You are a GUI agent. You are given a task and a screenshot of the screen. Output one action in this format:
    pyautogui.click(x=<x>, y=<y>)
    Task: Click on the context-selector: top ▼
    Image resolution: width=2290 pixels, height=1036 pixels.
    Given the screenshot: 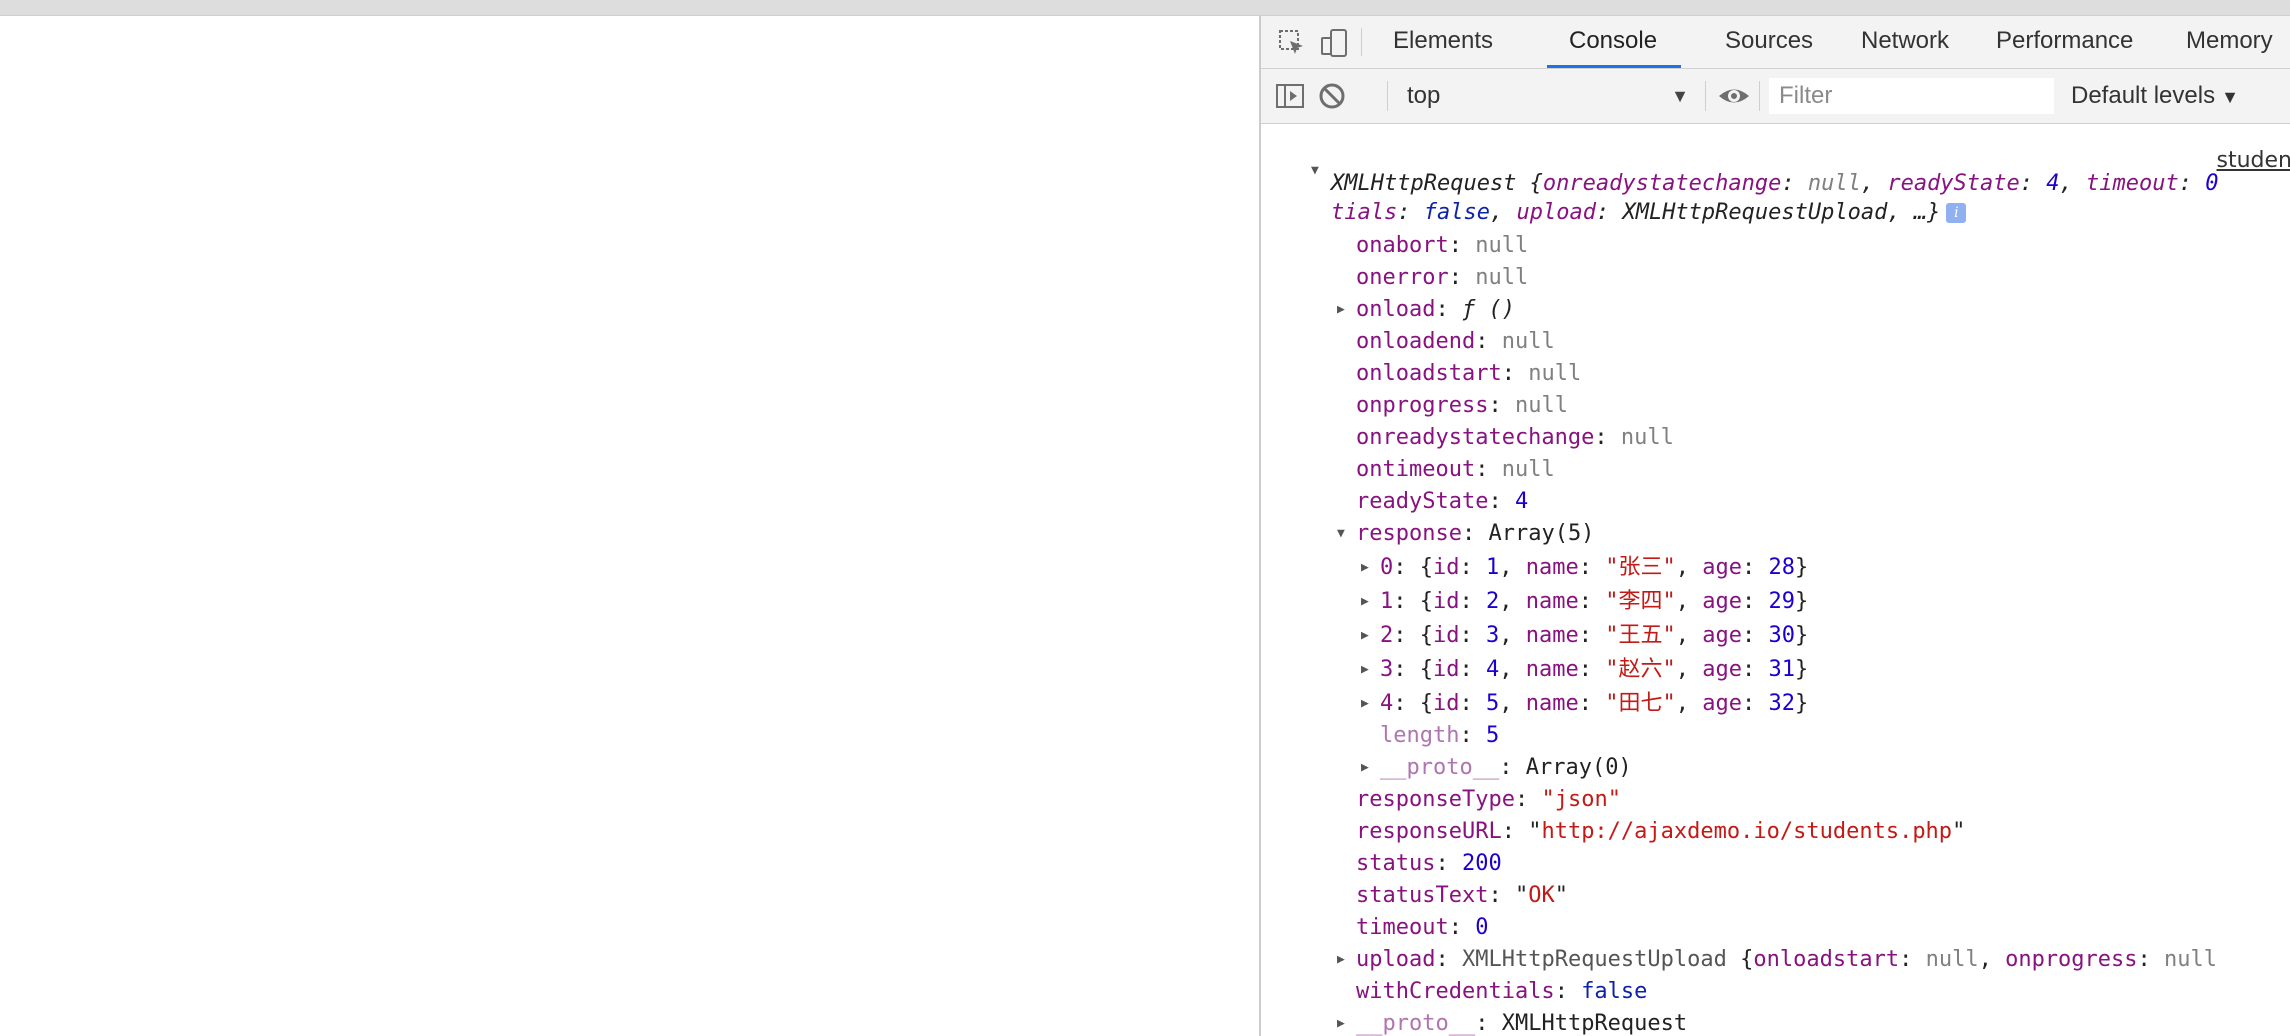 What is the action you would take?
    pyautogui.click(x=1550, y=96)
    